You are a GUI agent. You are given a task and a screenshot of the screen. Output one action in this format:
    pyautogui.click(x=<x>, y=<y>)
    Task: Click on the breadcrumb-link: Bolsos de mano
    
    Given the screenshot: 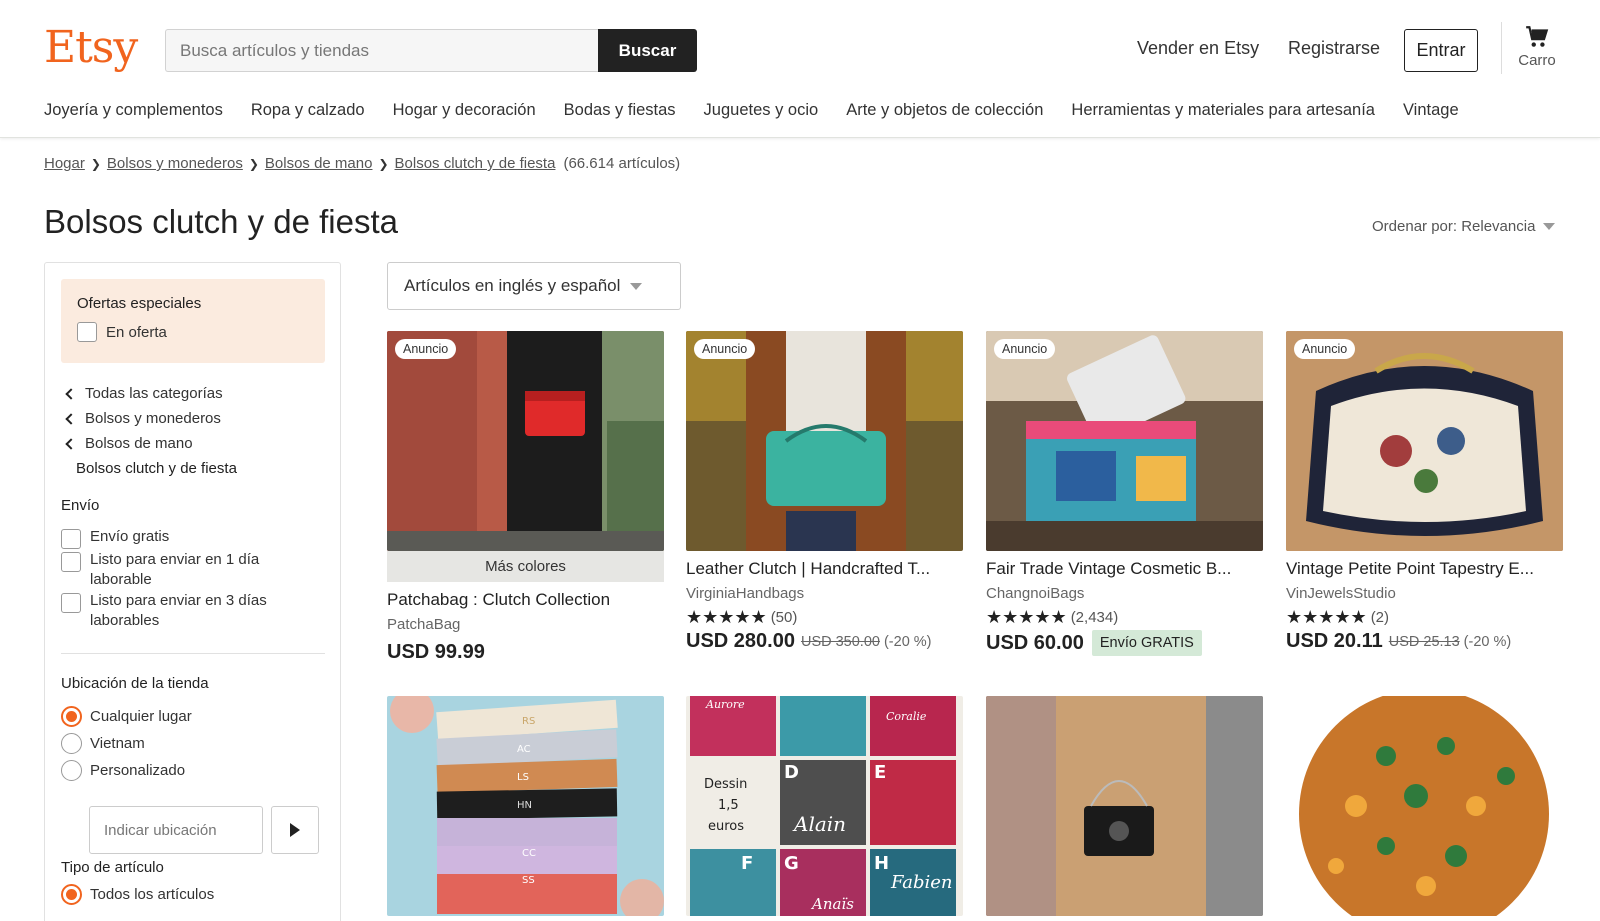 What is the action you would take?
    pyautogui.click(x=319, y=163)
    